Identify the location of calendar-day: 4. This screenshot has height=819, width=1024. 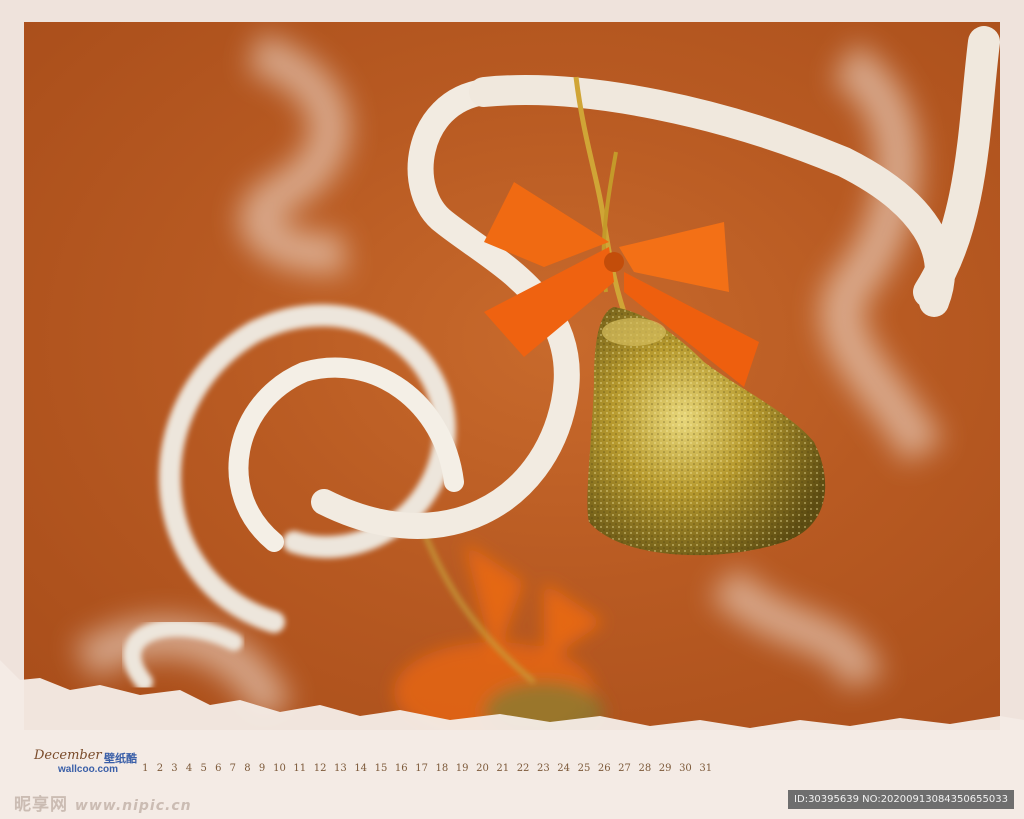
(189, 768).